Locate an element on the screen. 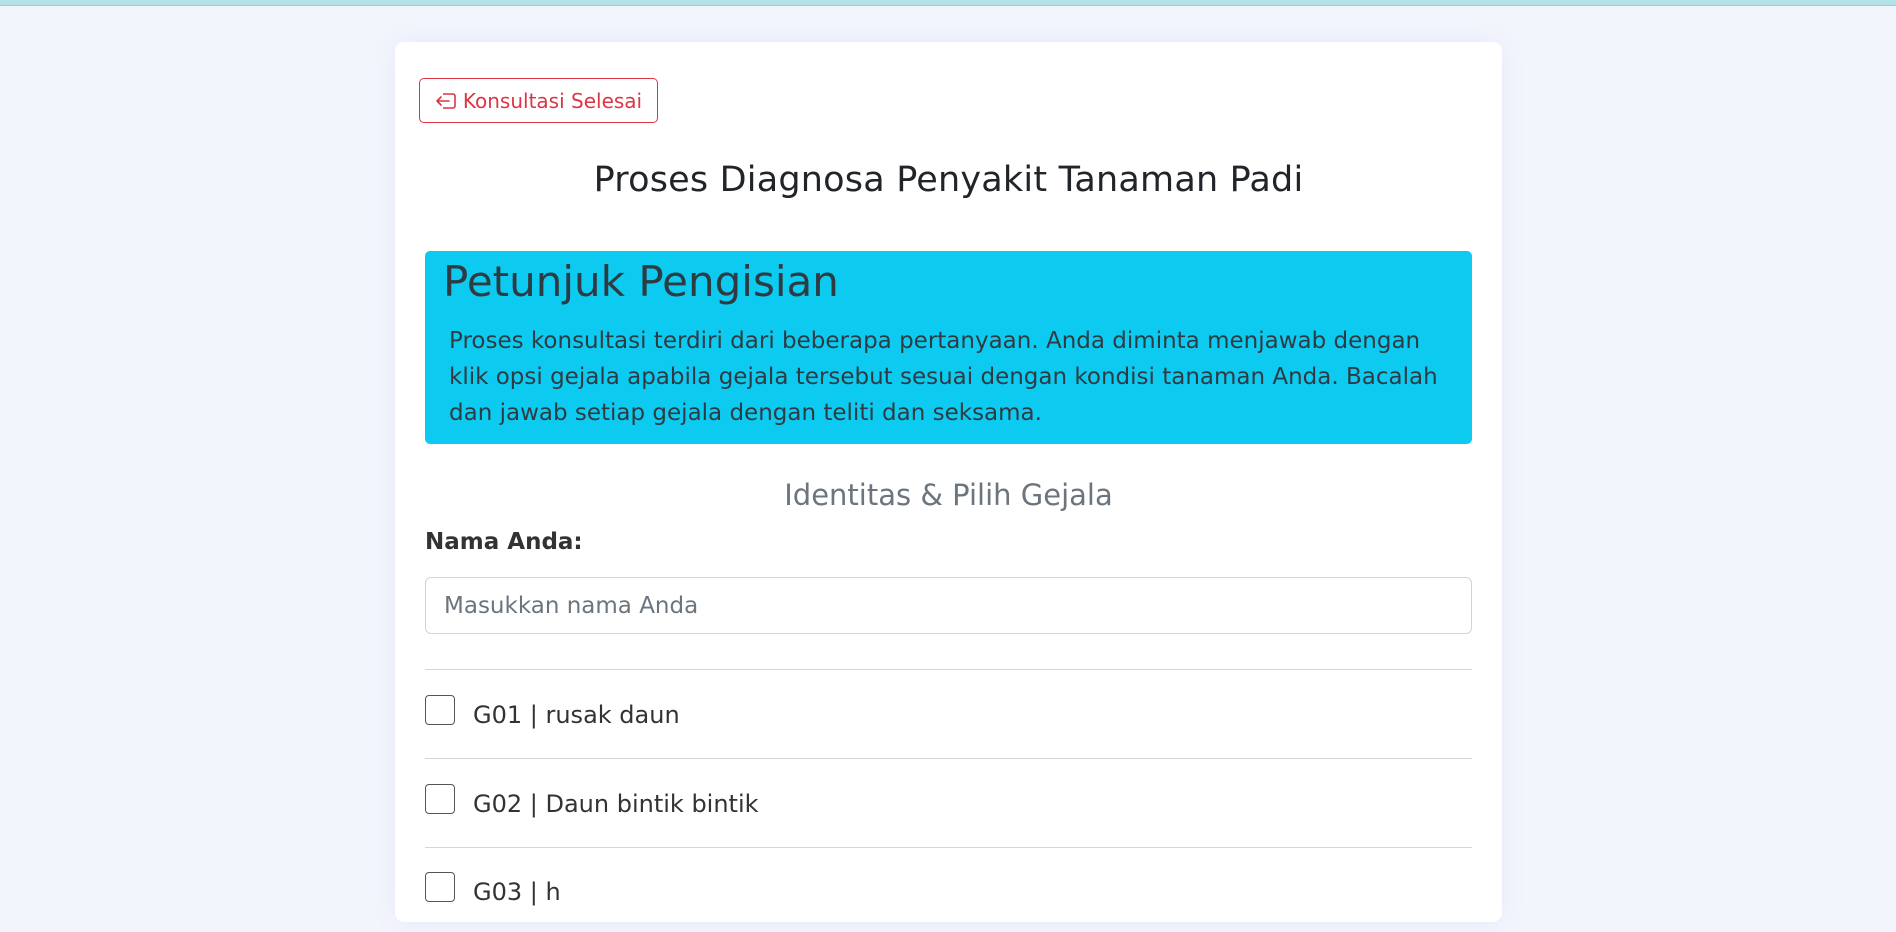  finish-consultation-label: Konsultasi Selesai is located at coordinates (552, 100).